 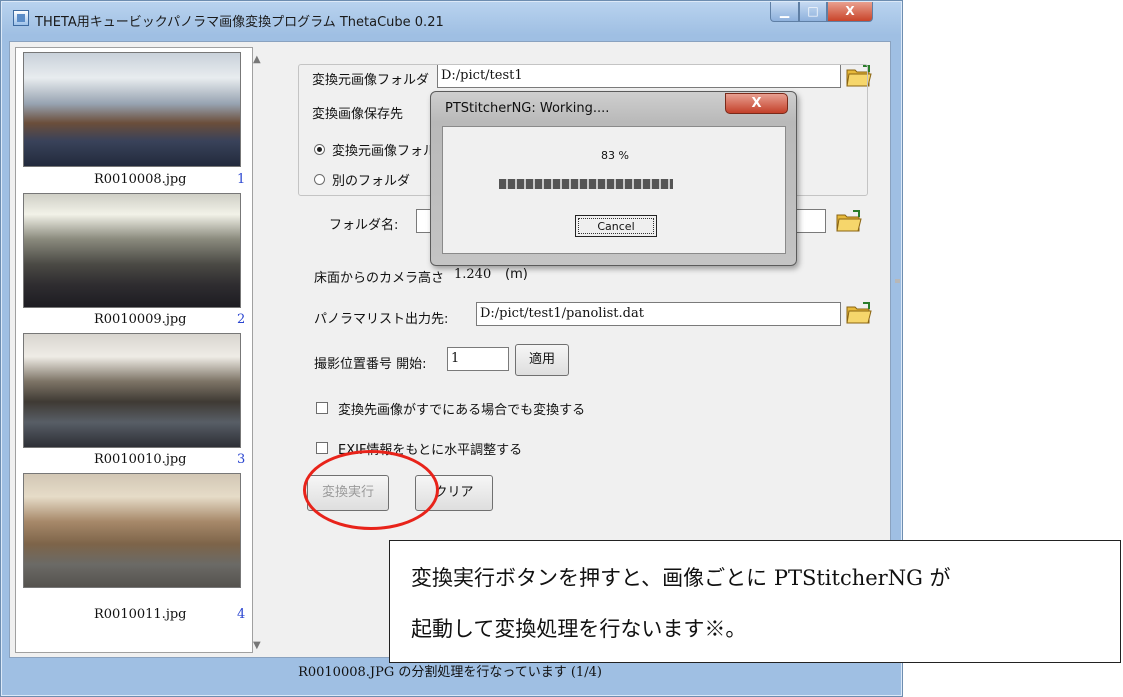 I want to click on progress-dialog: PTStitcherNG: Working.... X 83 % Cancel, so click(x=613, y=178).